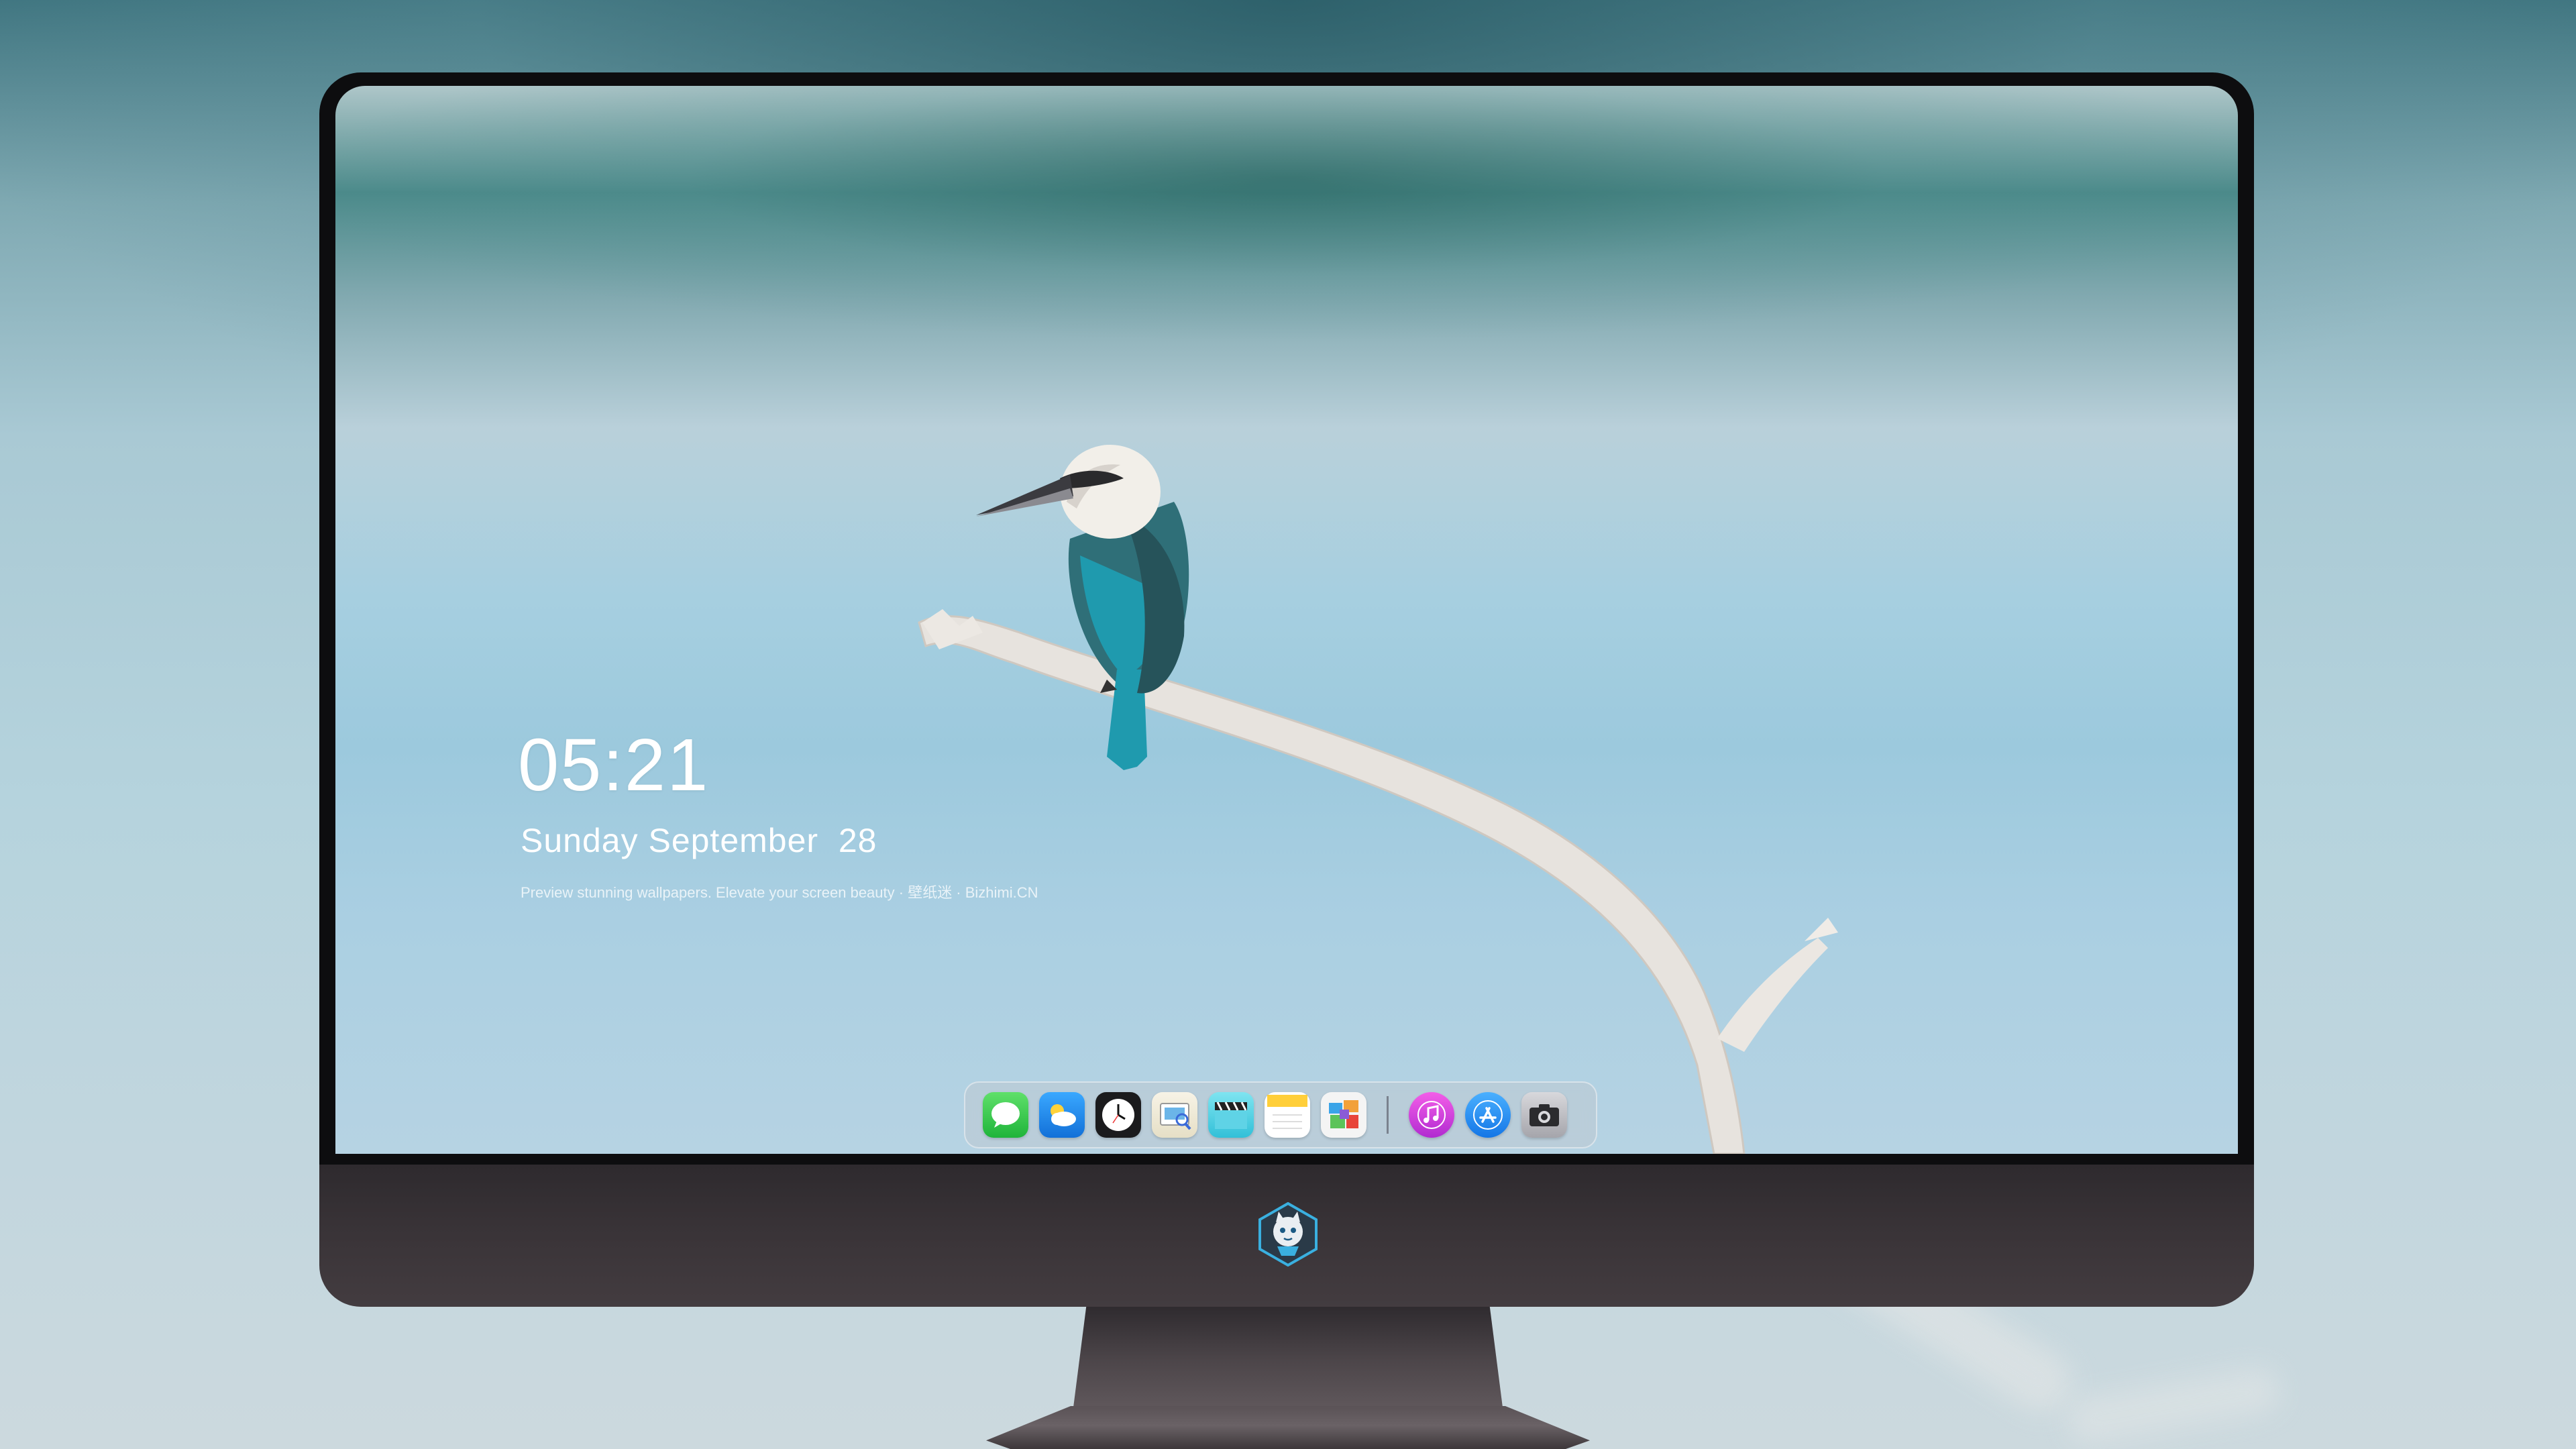 The width and height of the screenshot is (2576, 1449). I want to click on preview-icon, so click(1174, 1115).